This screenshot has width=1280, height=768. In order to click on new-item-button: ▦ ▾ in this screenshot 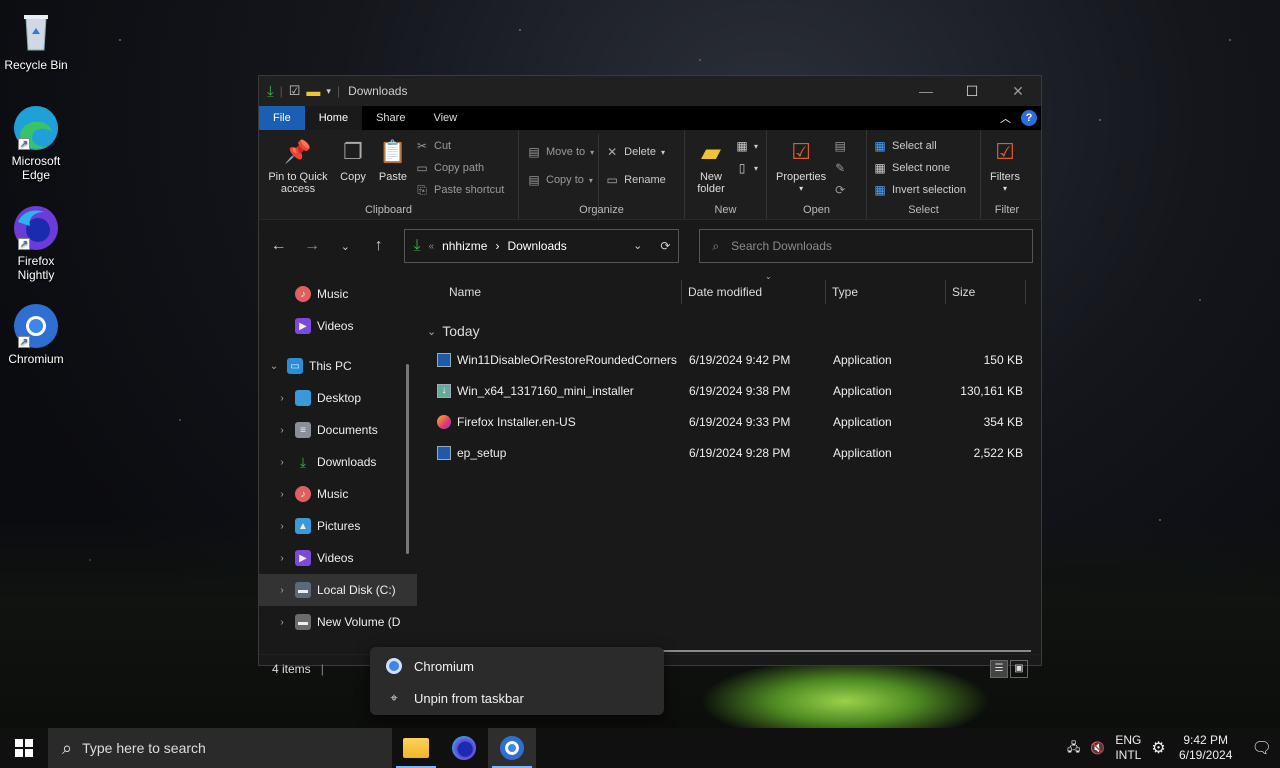, I will do `click(746, 146)`.